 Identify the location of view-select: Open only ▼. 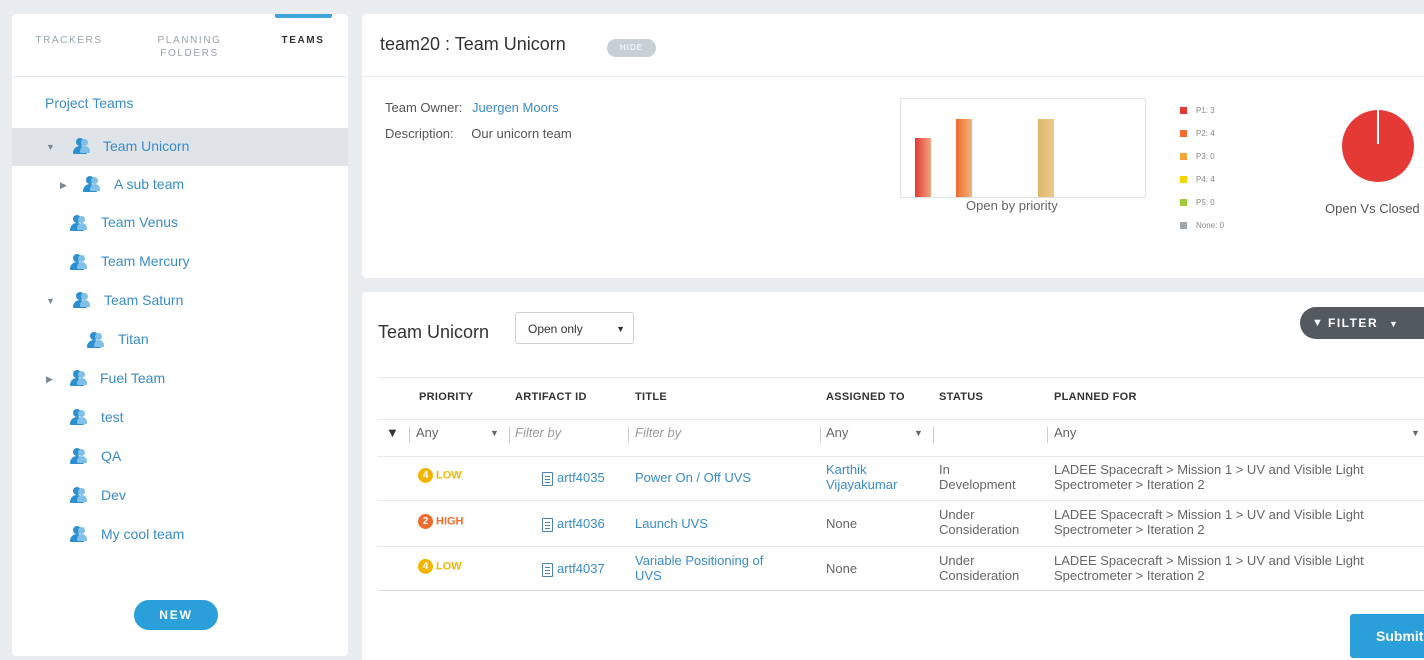
(574, 328).